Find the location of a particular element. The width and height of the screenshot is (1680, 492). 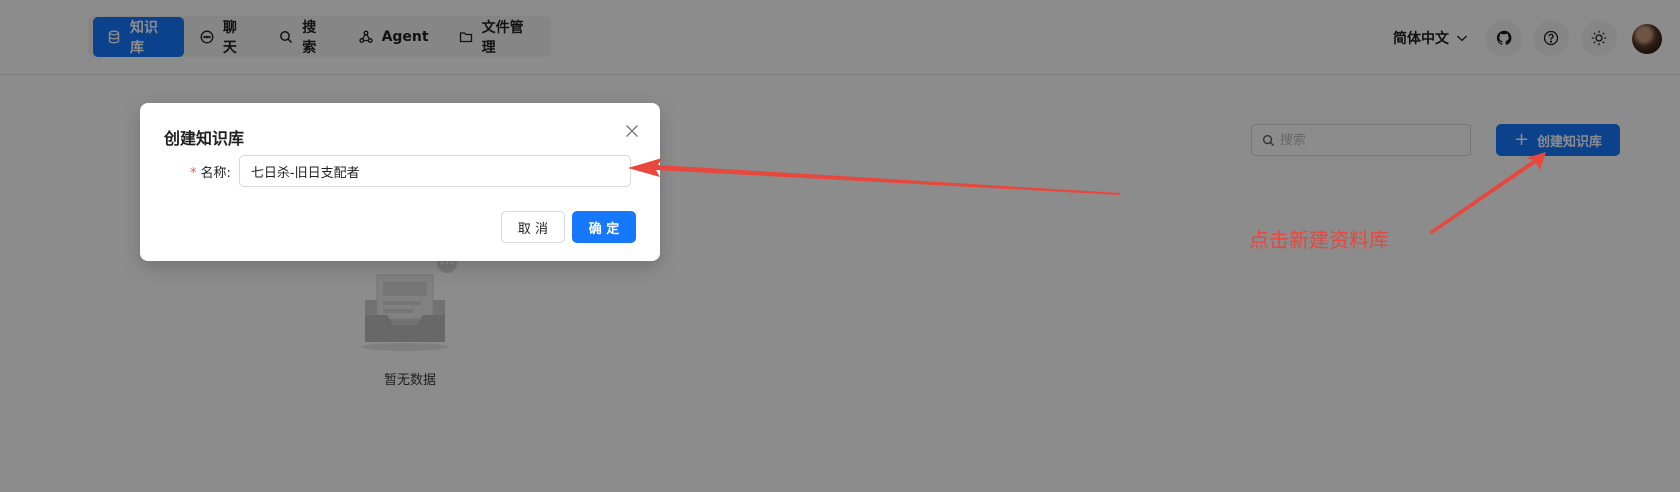

create-knowledge-base-modal: 创建知识库 *名称: 取 消 确 定 is located at coordinates (400, 182).